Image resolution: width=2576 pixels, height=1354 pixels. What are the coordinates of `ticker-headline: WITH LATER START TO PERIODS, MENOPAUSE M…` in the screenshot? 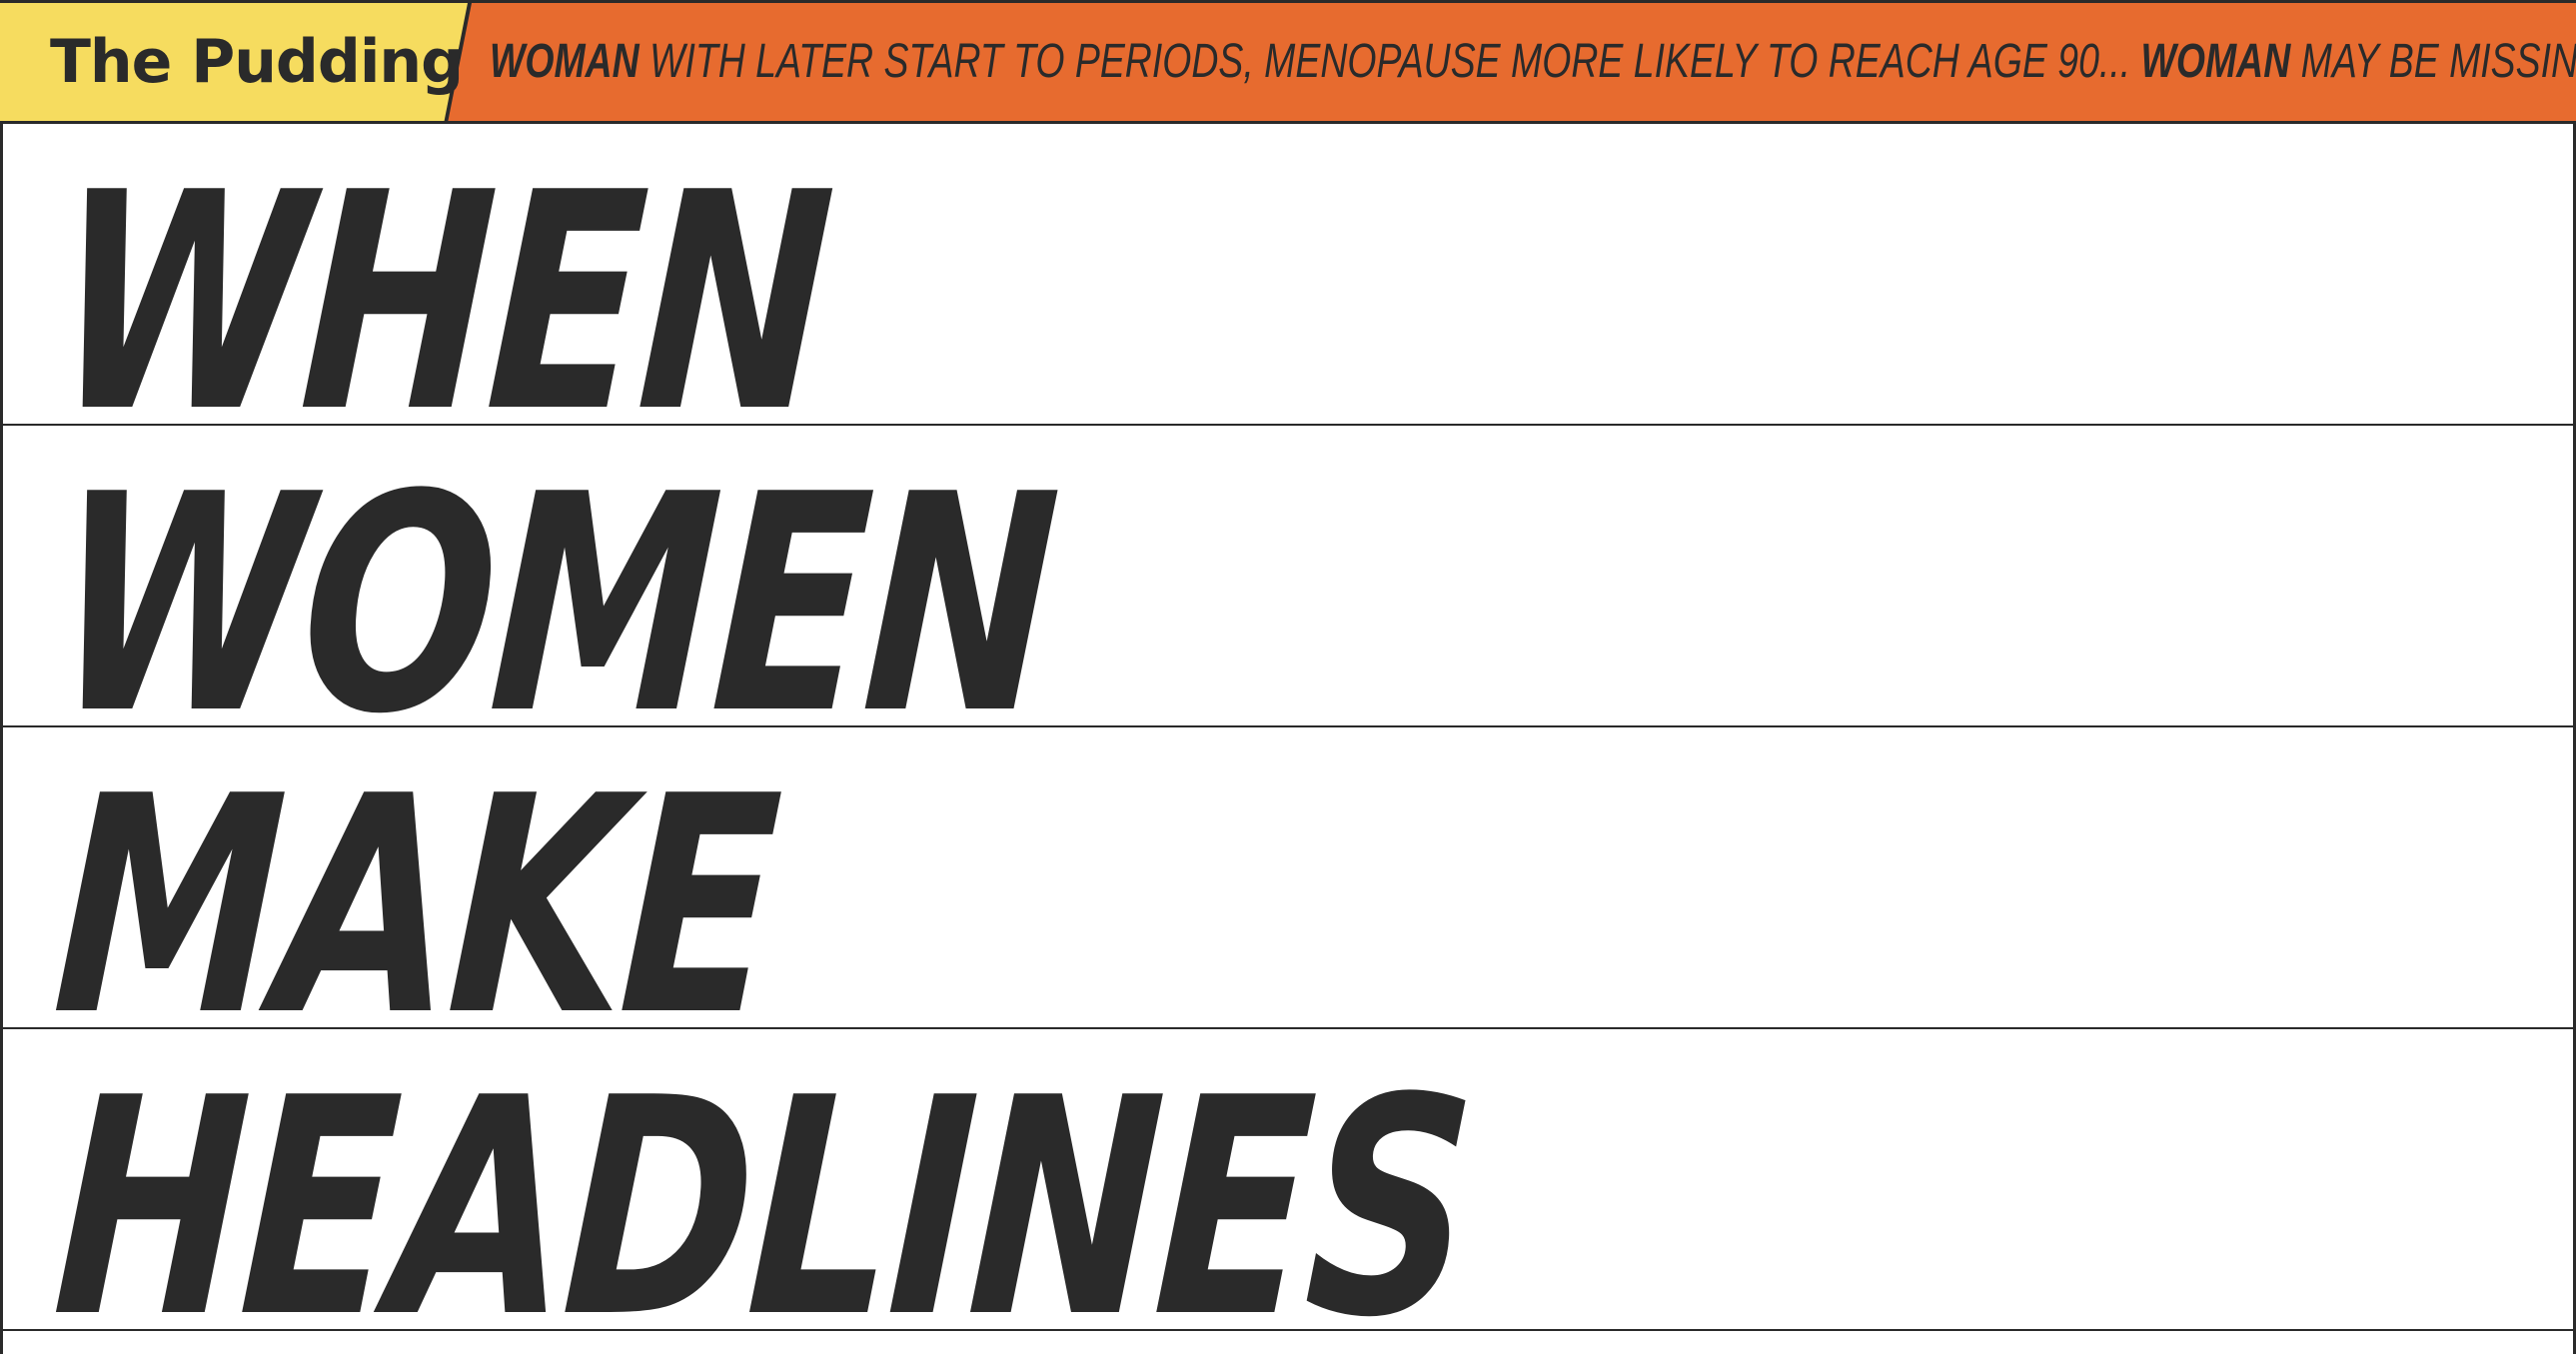 It's located at (1390, 61).